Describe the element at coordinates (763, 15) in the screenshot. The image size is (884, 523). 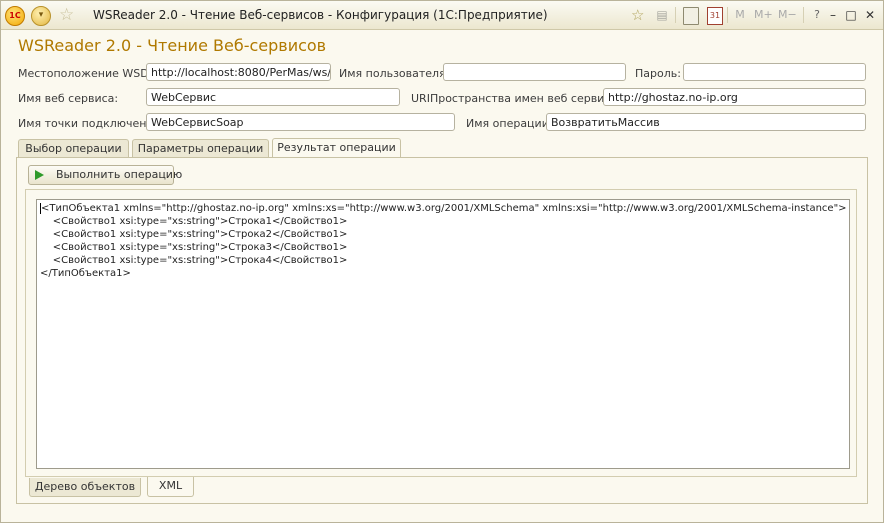
I see `memory-plus-button: M+` at that location.